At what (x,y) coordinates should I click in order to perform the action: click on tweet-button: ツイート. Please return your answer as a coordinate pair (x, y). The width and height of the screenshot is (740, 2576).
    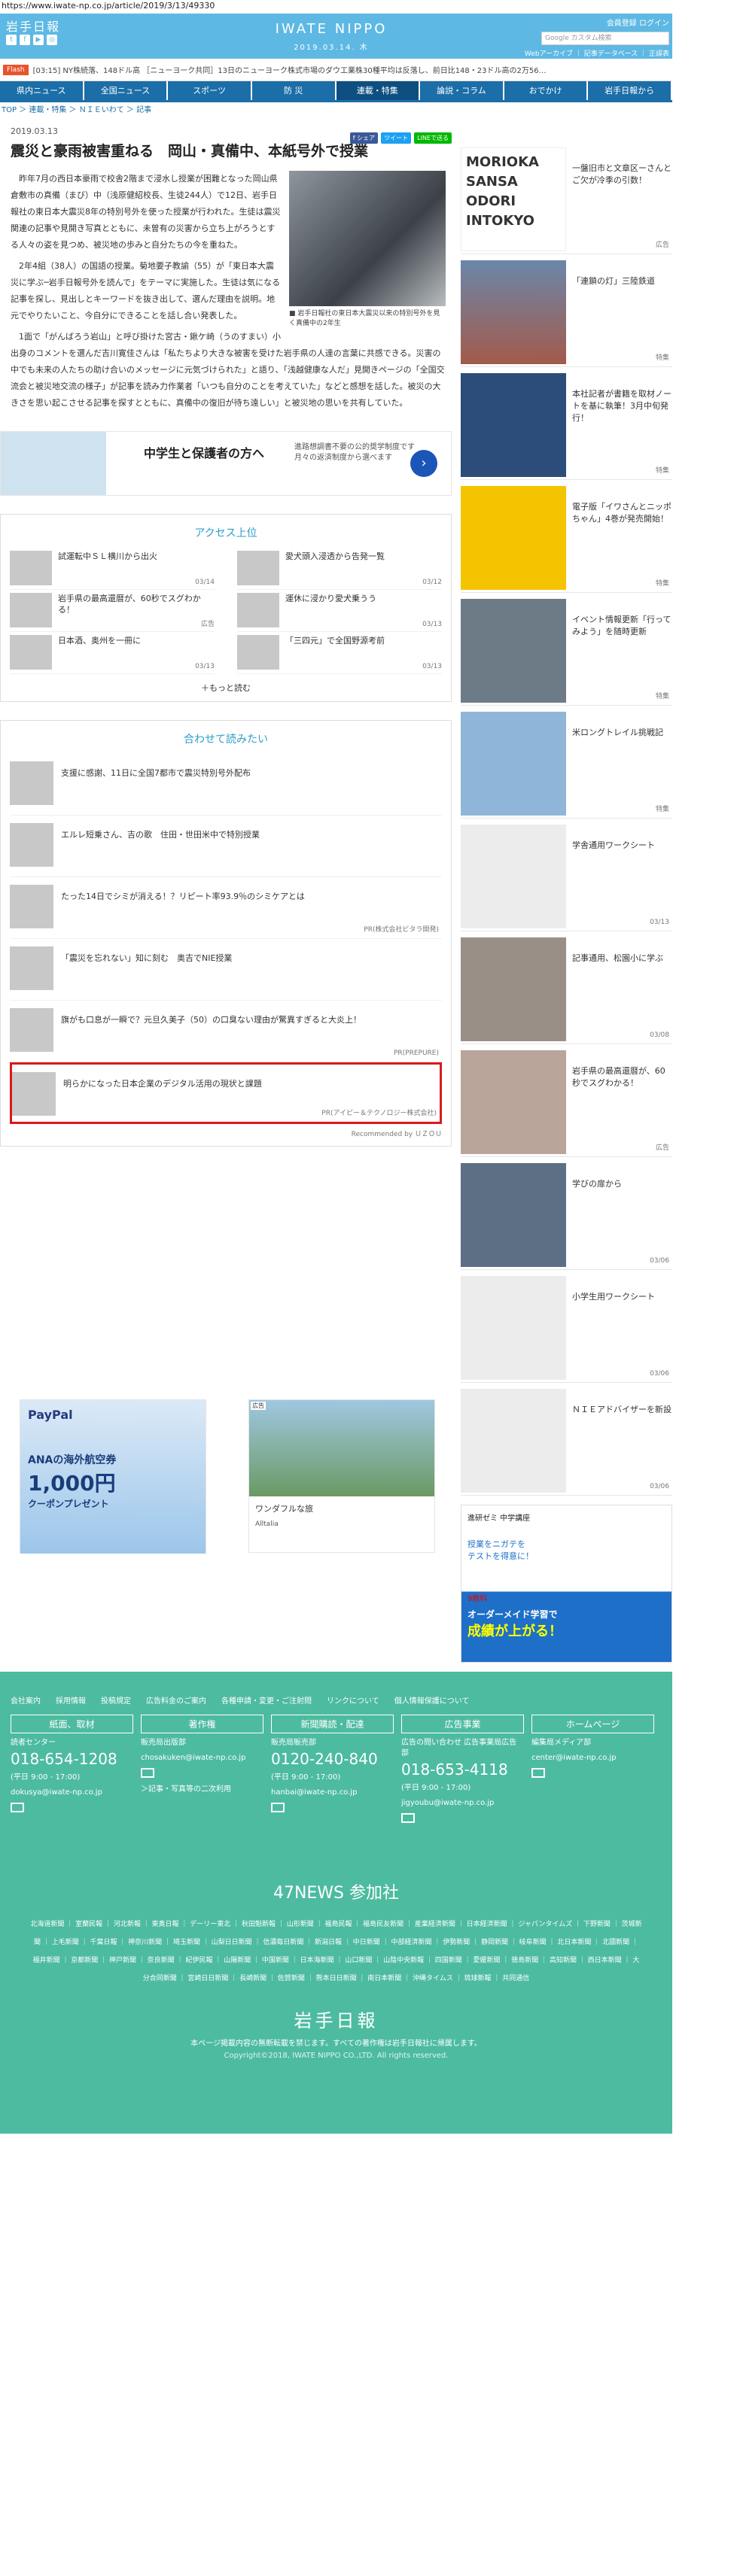
    Looking at the image, I should click on (396, 138).